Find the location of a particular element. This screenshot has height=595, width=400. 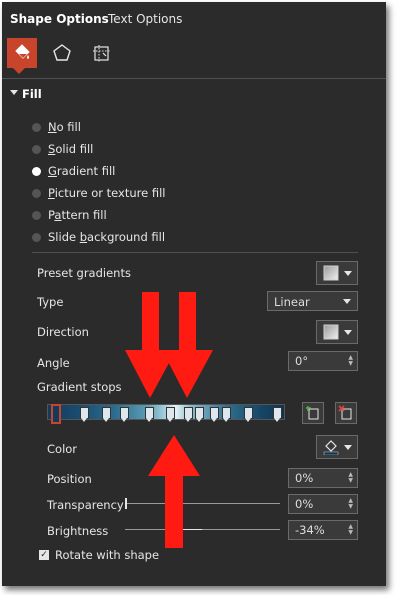

annotation-overlay is located at coordinates (169, 420).